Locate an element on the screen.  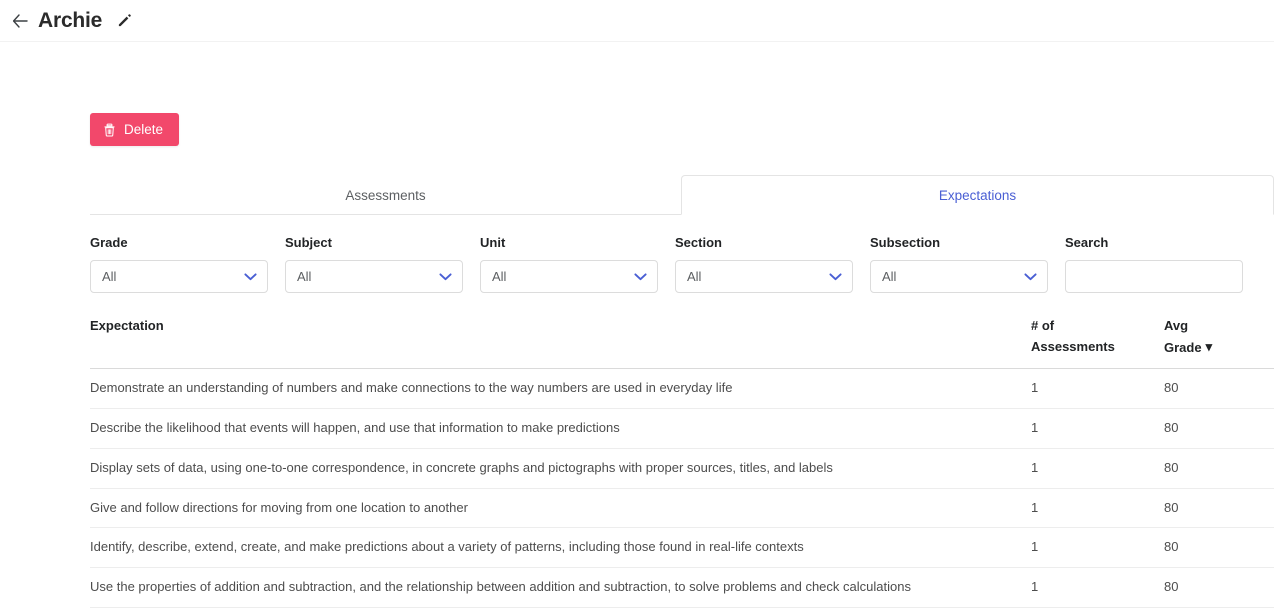
filter-subsection-label: Subsection is located at coordinates (905, 242).